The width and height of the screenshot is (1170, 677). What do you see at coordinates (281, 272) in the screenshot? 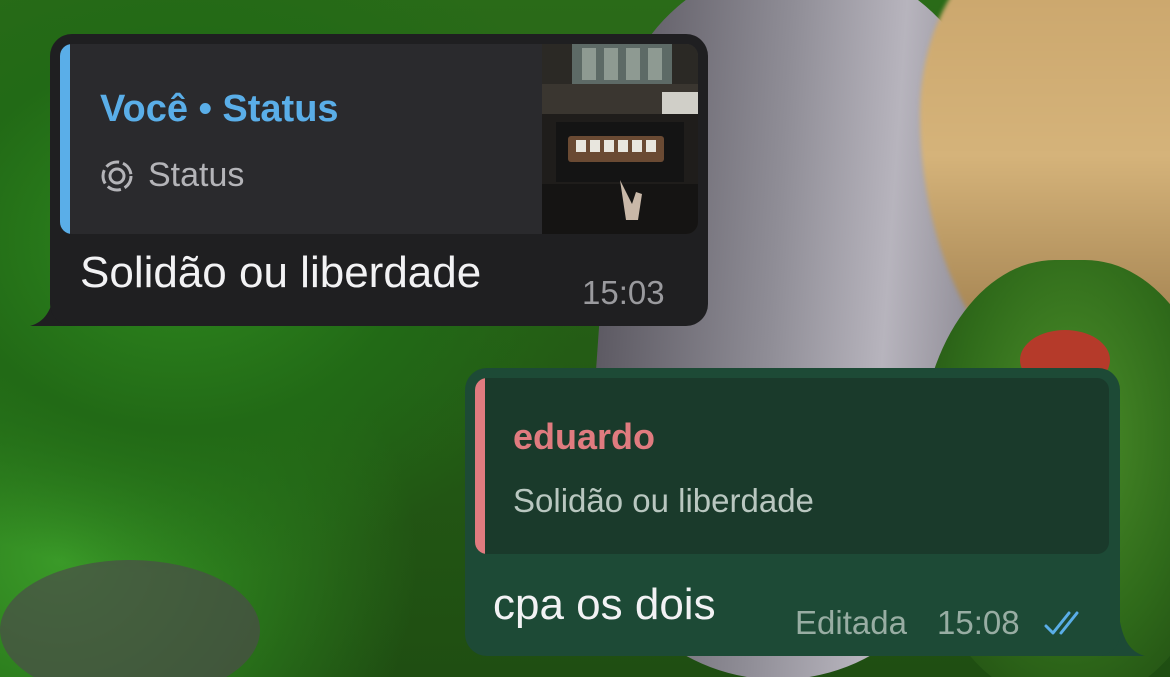
I see `message-text: Solidão ou liberdade` at bounding box center [281, 272].